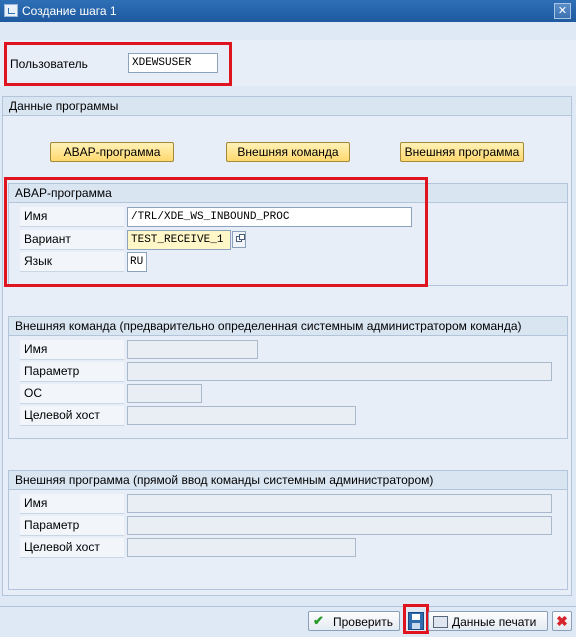 The image size is (576, 637). Describe the element at coordinates (49, 64) in the screenshot. I see `user-label: Пользователь` at that location.